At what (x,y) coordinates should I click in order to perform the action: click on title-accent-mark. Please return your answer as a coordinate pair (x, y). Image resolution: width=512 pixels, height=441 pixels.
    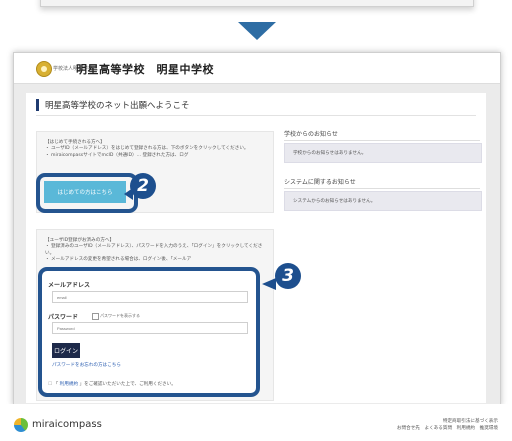
    Looking at the image, I should click on (37, 105).